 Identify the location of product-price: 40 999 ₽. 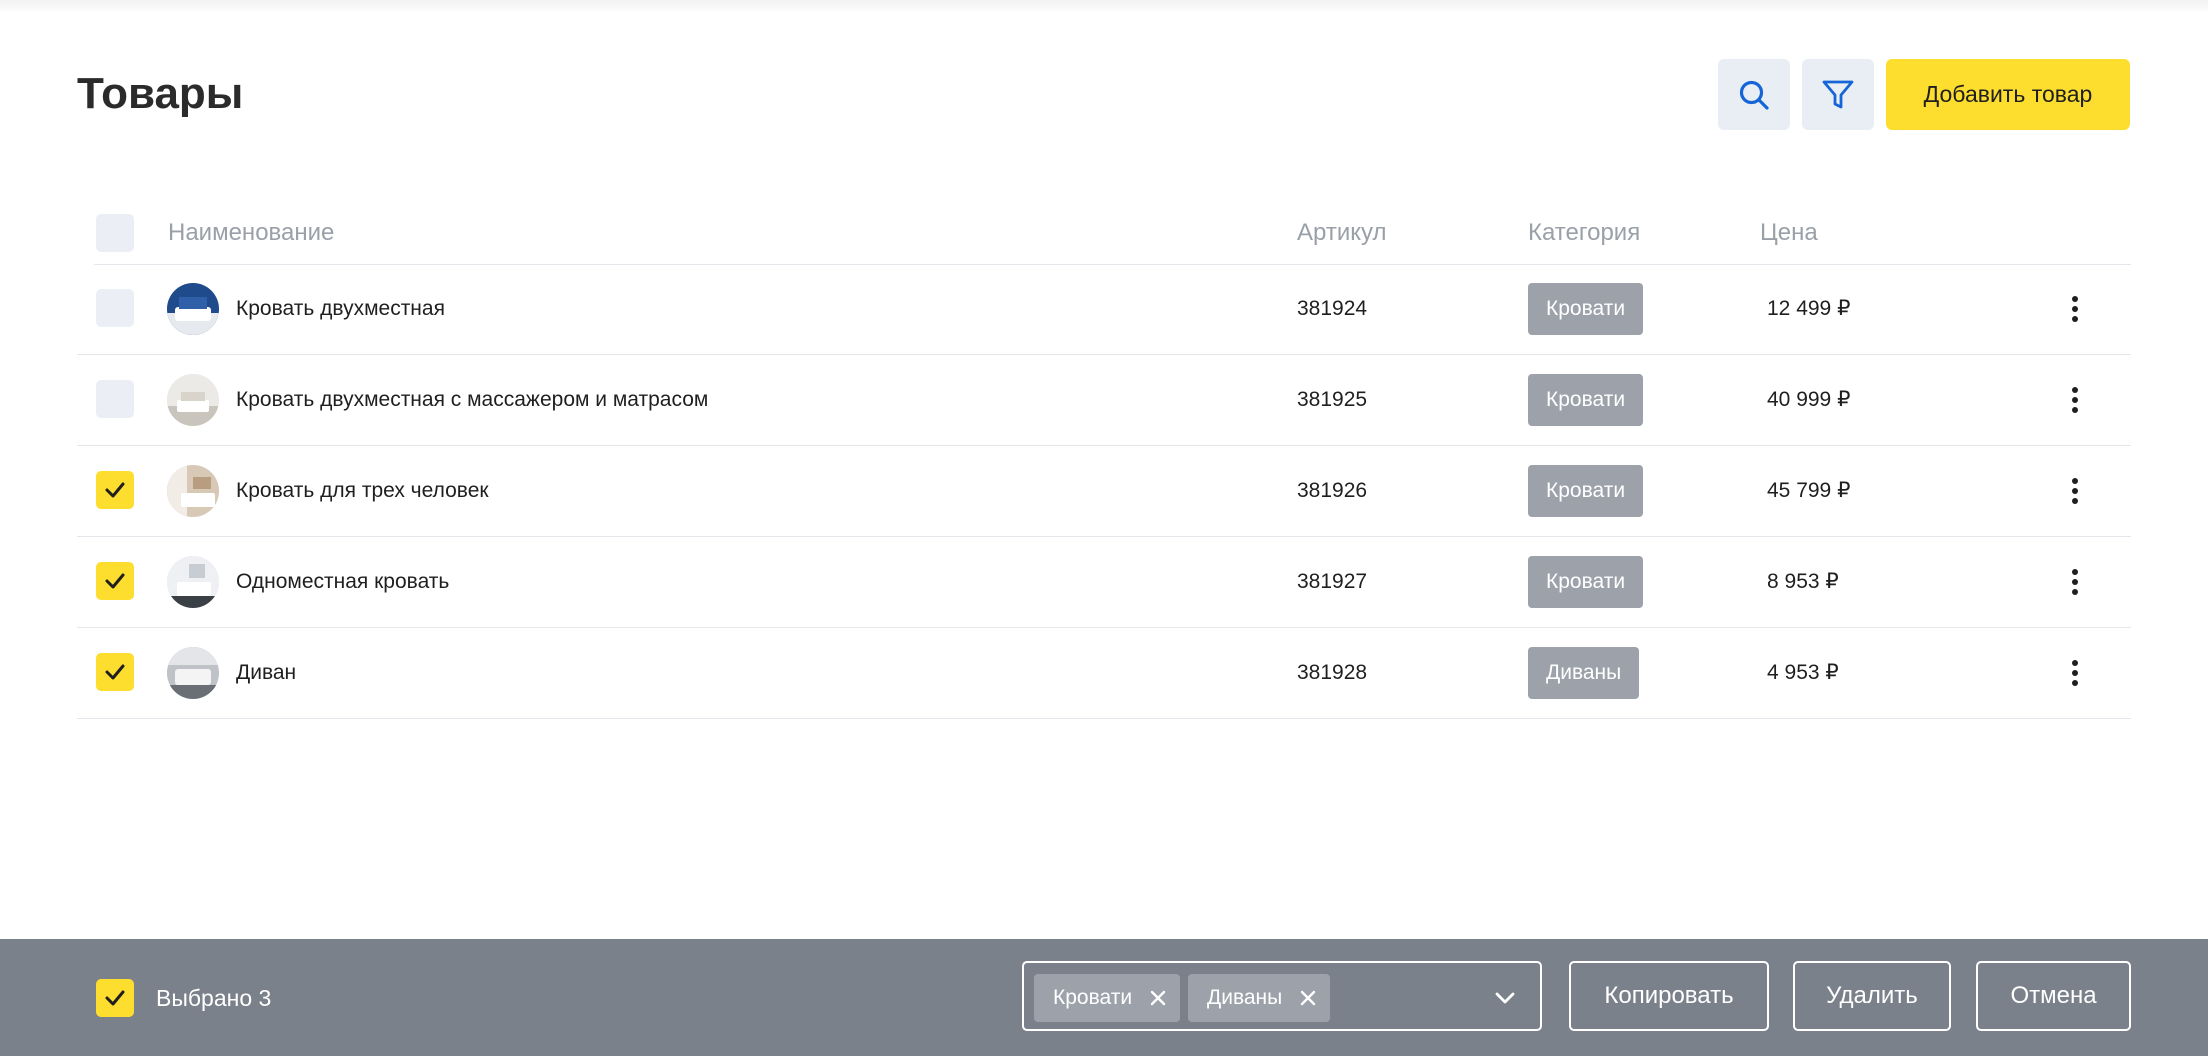
(1809, 399).